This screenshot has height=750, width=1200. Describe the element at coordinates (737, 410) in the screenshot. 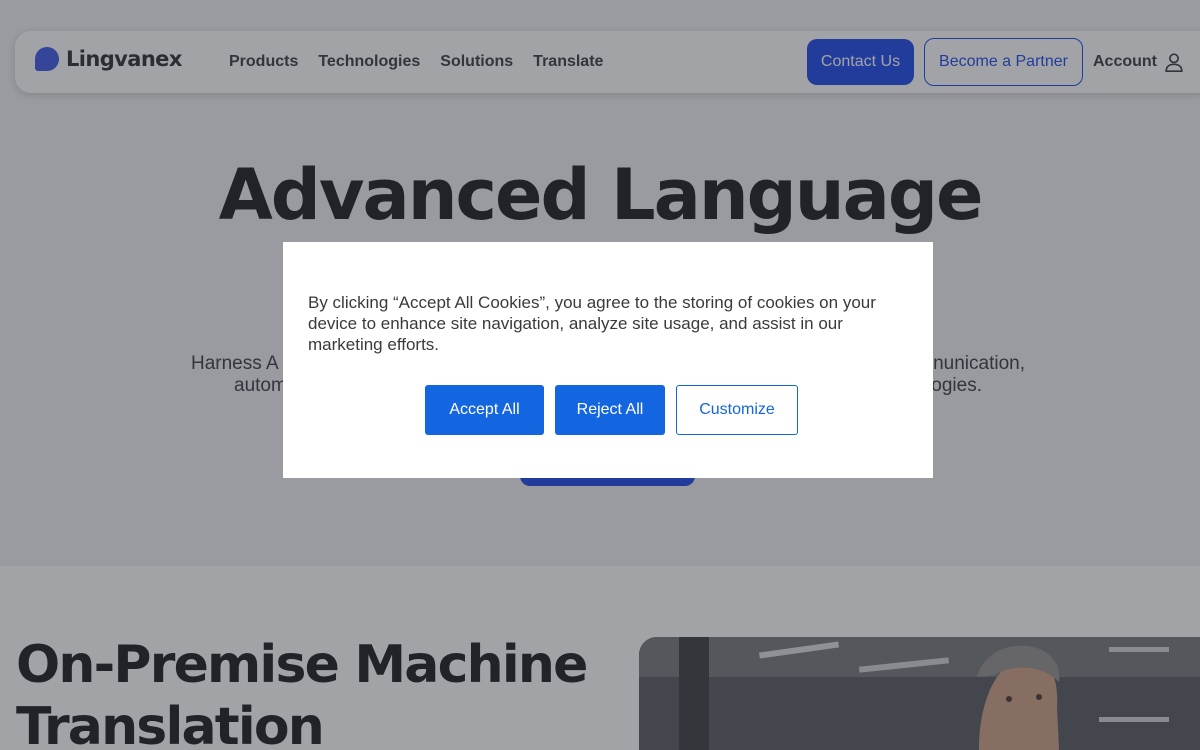

I see `customize-button: Customize` at that location.